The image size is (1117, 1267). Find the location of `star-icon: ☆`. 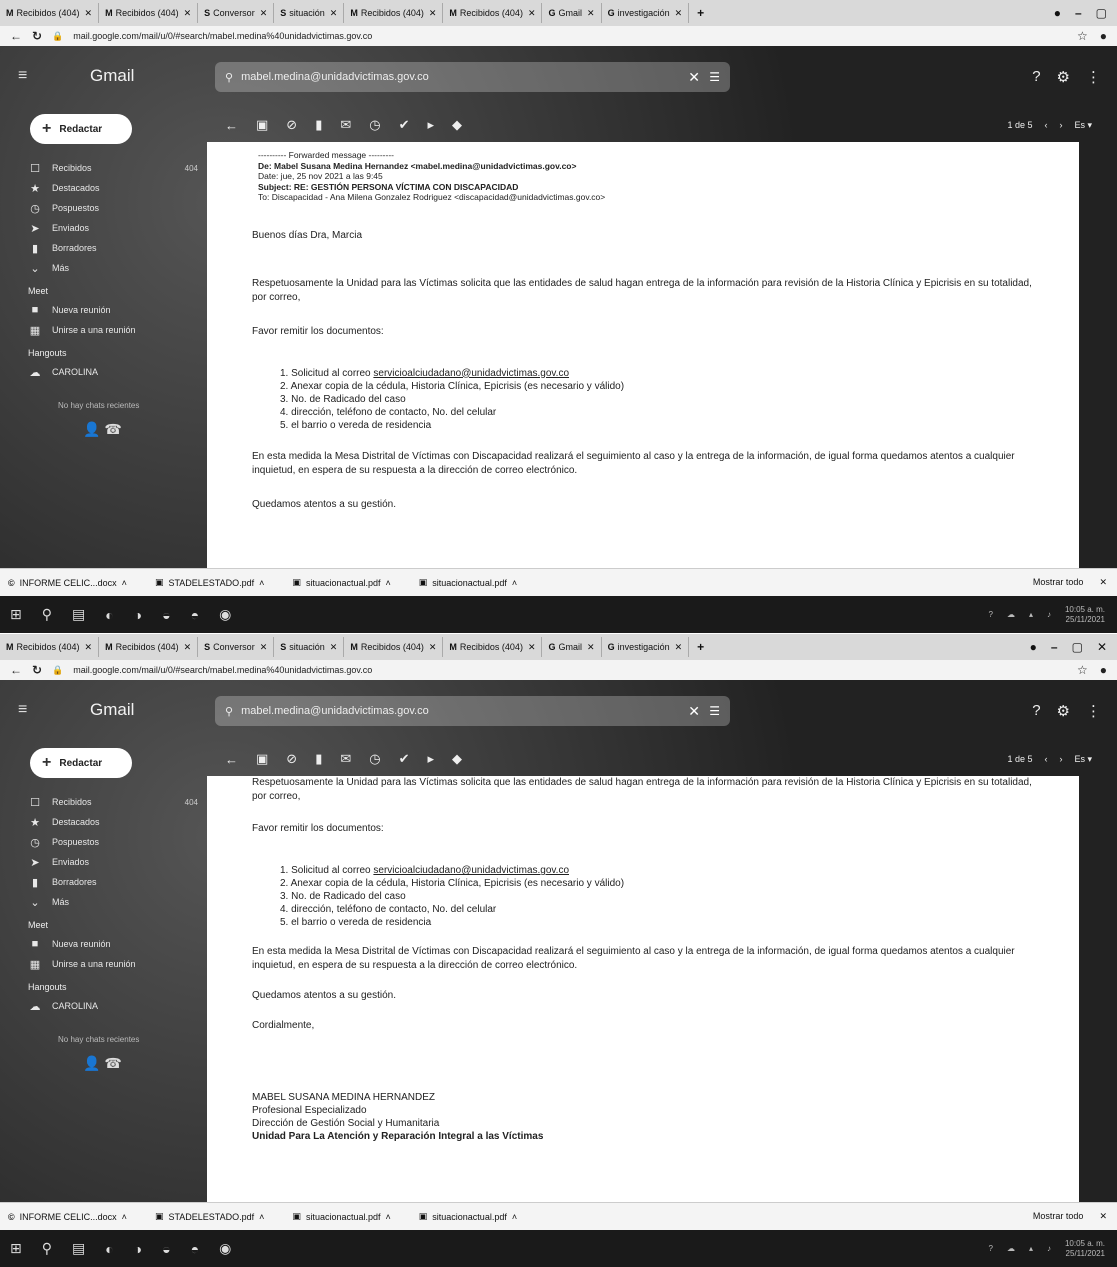

star-icon: ☆ is located at coordinates (1082, 670).